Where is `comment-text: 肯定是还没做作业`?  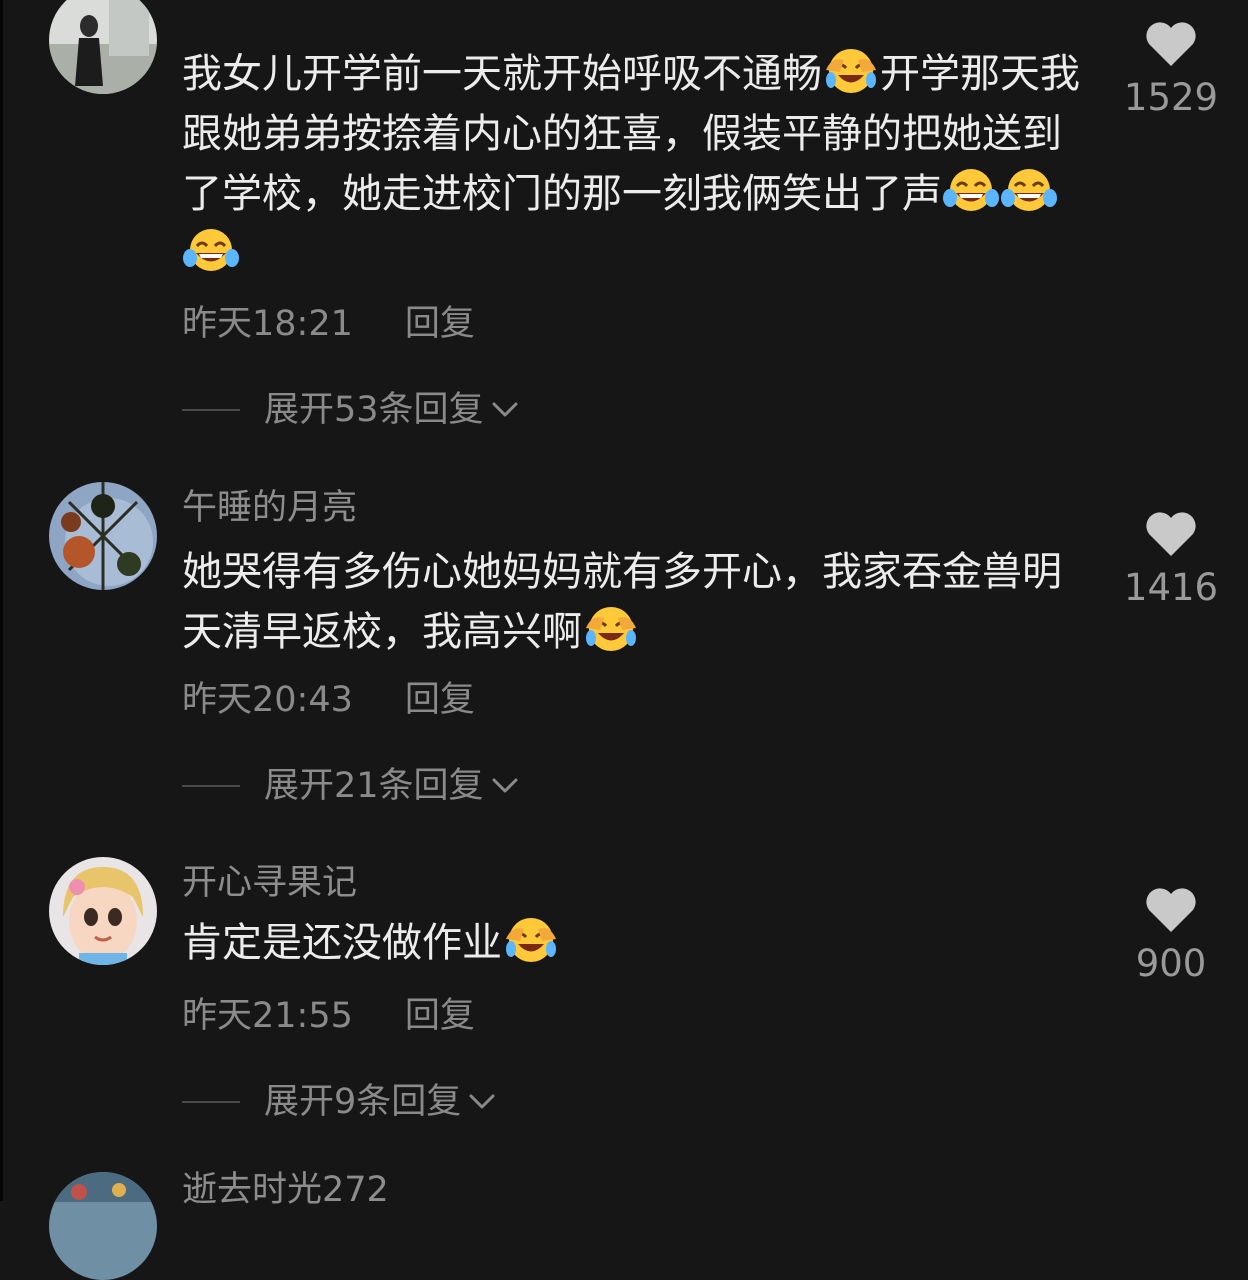 comment-text: 肯定是还没做作业 is located at coordinates (637, 943).